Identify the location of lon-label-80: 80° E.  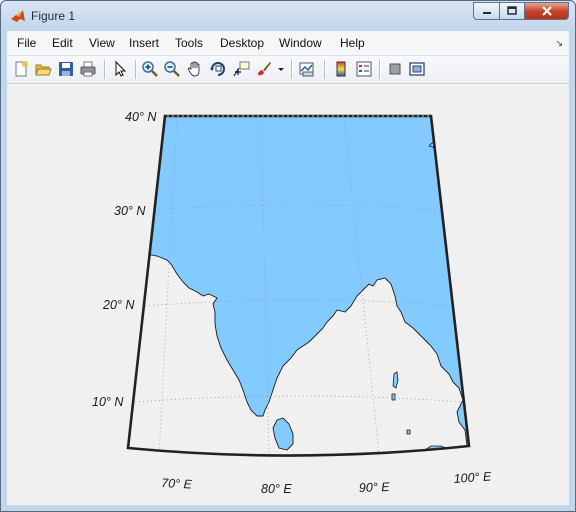
(276, 489).